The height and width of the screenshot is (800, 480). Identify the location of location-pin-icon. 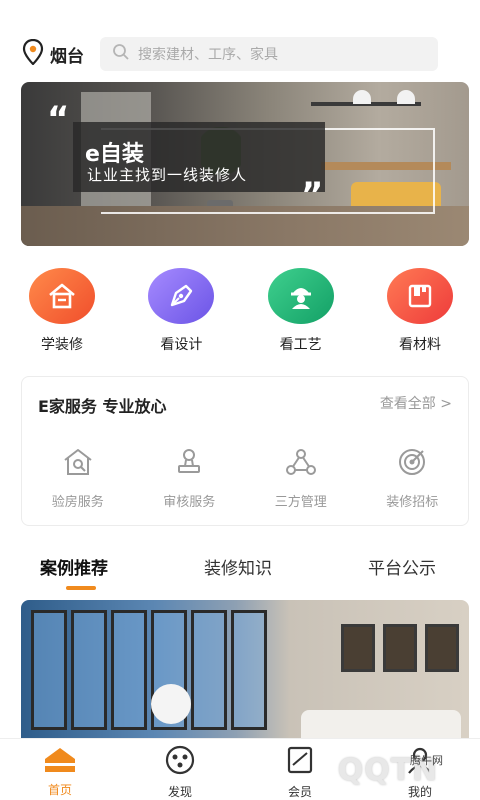
(33, 53).